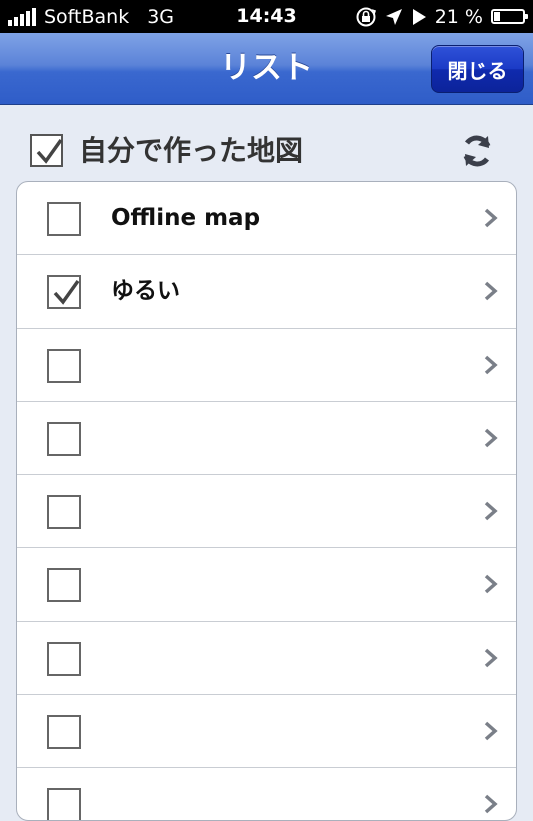 Image resolution: width=533 pixels, height=821 pixels. What do you see at coordinates (266, 69) in the screenshot?
I see `navigation-bar: リスト 閉じる` at bounding box center [266, 69].